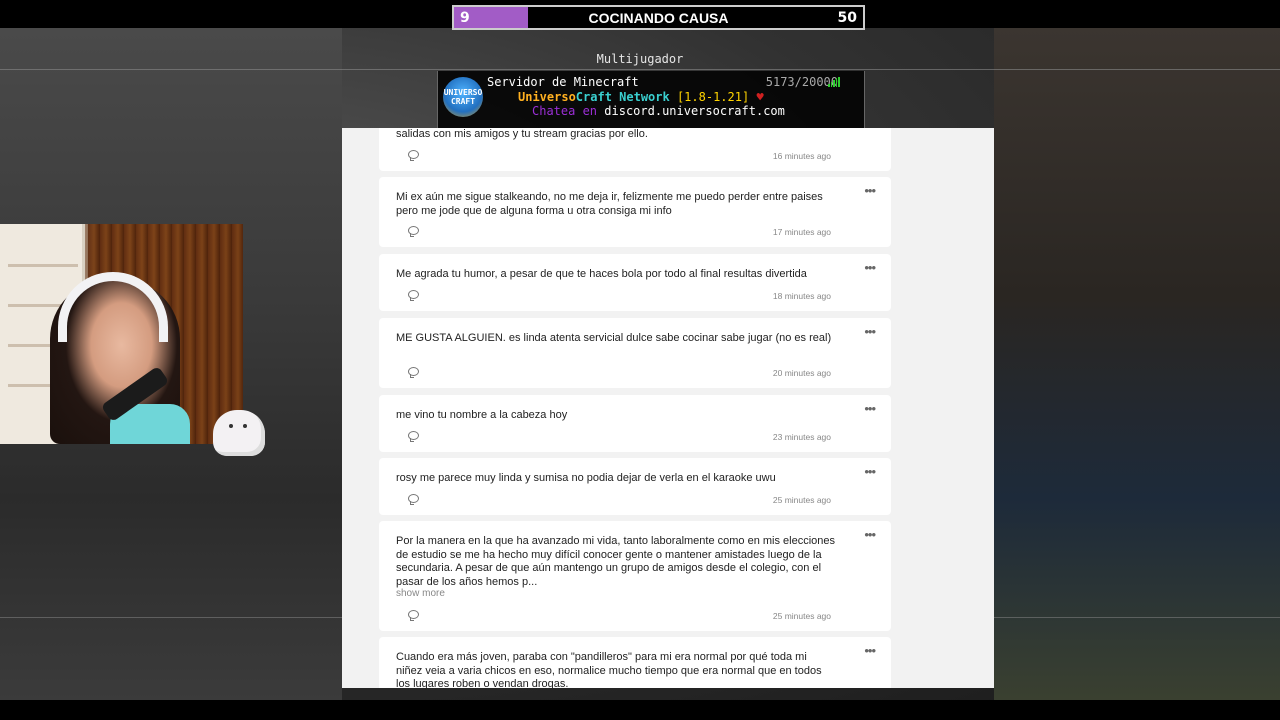 Image resolution: width=1280 pixels, height=720 pixels. Describe the element at coordinates (640, 710) in the screenshot. I see `bottom-bar` at that location.